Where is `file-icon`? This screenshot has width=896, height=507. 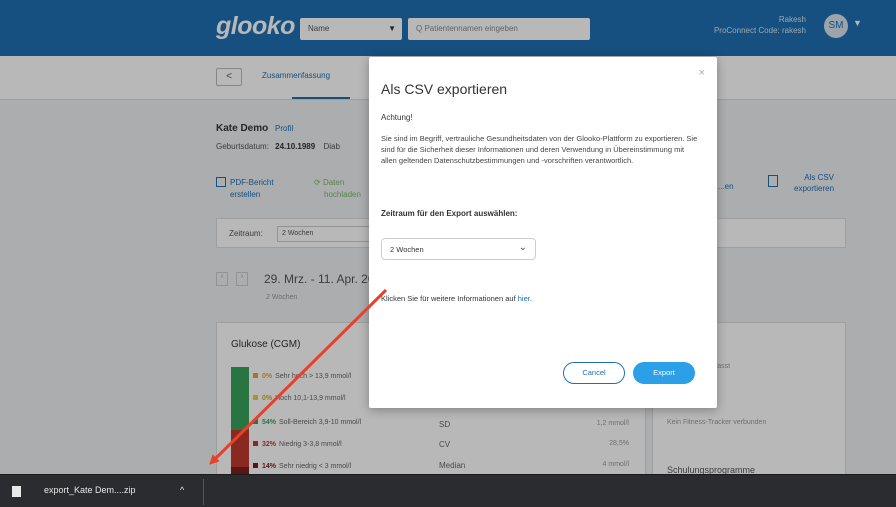 file-icon is located at coordinates (16, 491).